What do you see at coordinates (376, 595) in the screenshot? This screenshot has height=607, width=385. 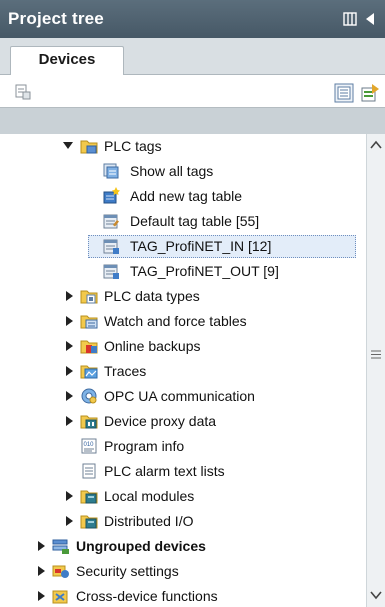 I see `scroll-down-icon` at bounding box center [376, 595].